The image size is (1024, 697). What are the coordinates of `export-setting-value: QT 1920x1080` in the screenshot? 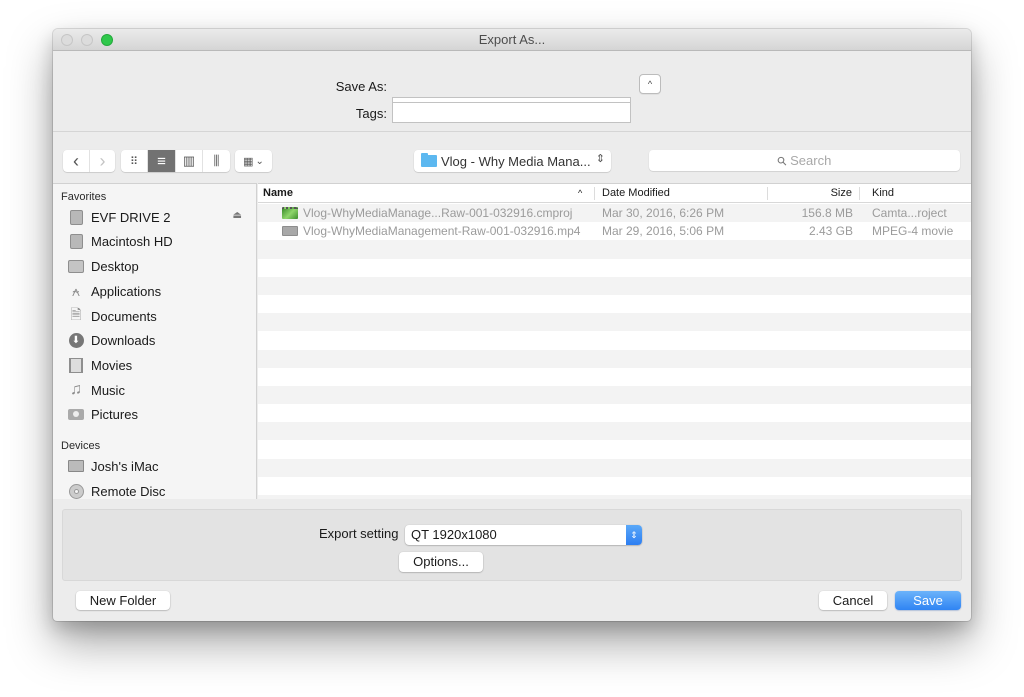 It's located at (454, 534).